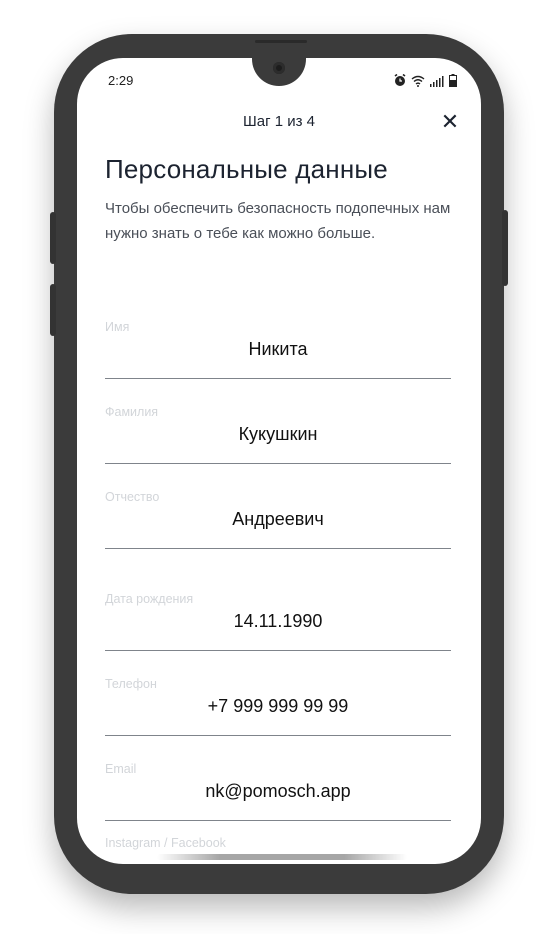  I want to click on birth-date-field: Дата рождения 14.11.1990, so click(278, 621).